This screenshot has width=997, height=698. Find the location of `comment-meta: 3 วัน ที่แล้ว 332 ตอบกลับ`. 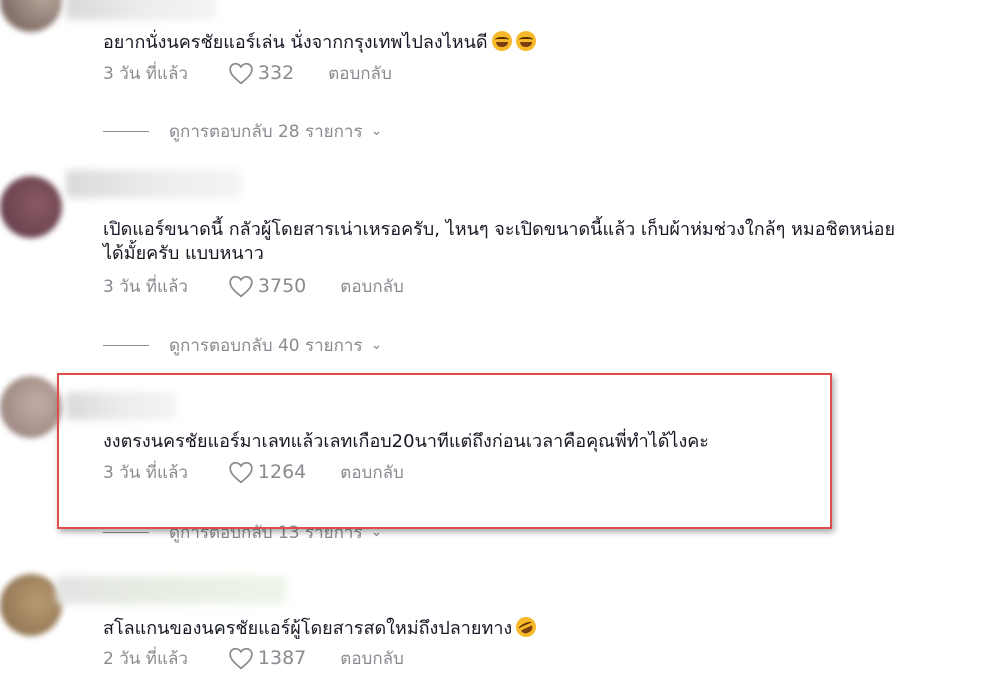

comment-meta: 3 วัน ที่แล้ว 332 ตอบกลับ is located at coordinates (247, 73).